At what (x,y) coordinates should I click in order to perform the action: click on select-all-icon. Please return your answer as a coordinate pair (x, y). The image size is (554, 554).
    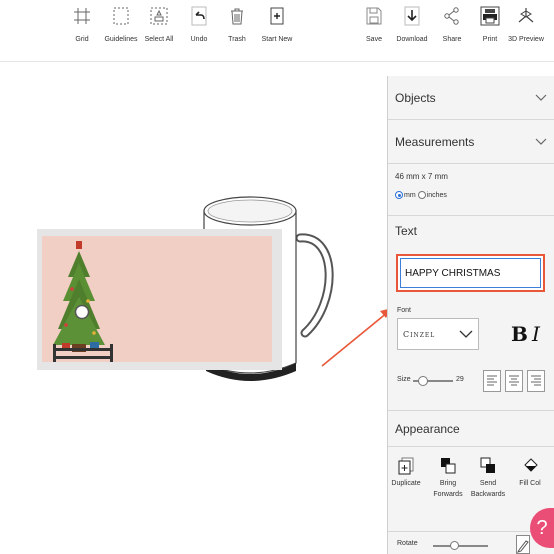
    Looking at the image, I should click on (159, 16).